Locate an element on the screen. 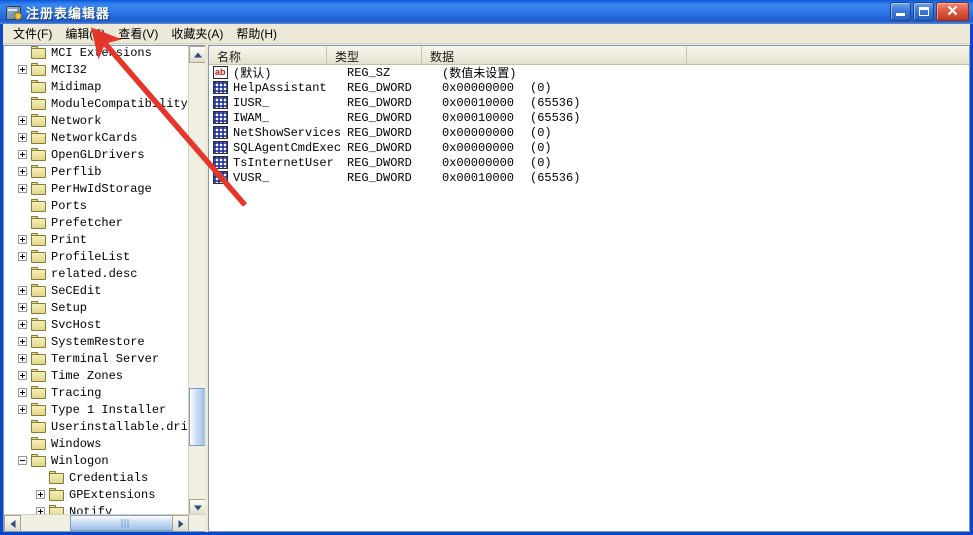 This screenshot has height=535, width=973. tree-node-label: Time Zones is located at coordinates (87, 375).